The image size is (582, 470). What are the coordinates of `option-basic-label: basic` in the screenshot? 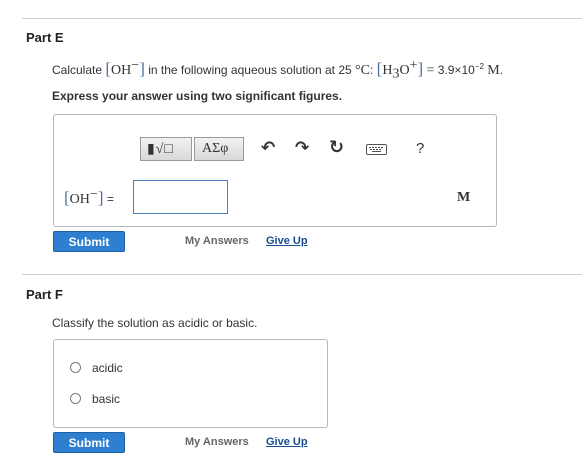 It's located at (106, 399).